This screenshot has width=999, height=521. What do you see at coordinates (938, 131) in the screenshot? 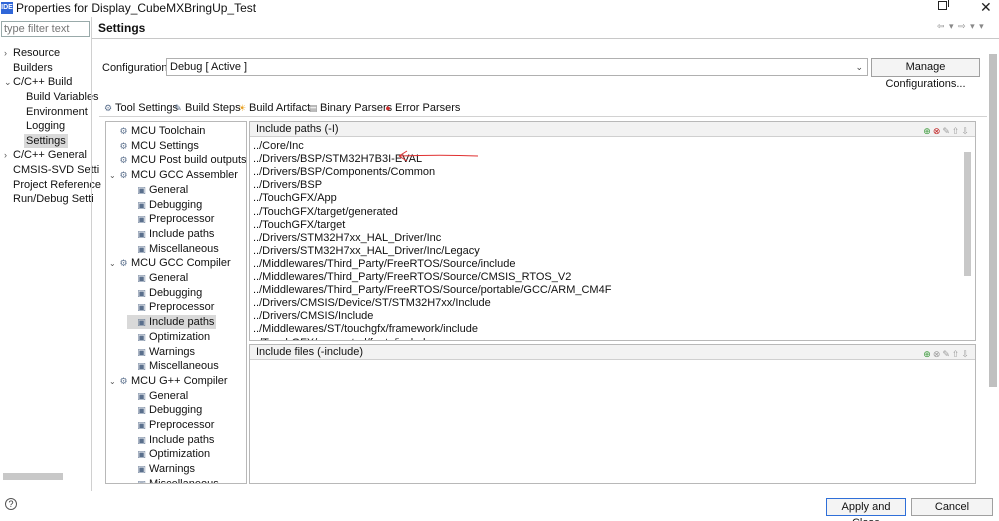
I see `delete-path-icon: ⊗` at bounding box center [938, 131].